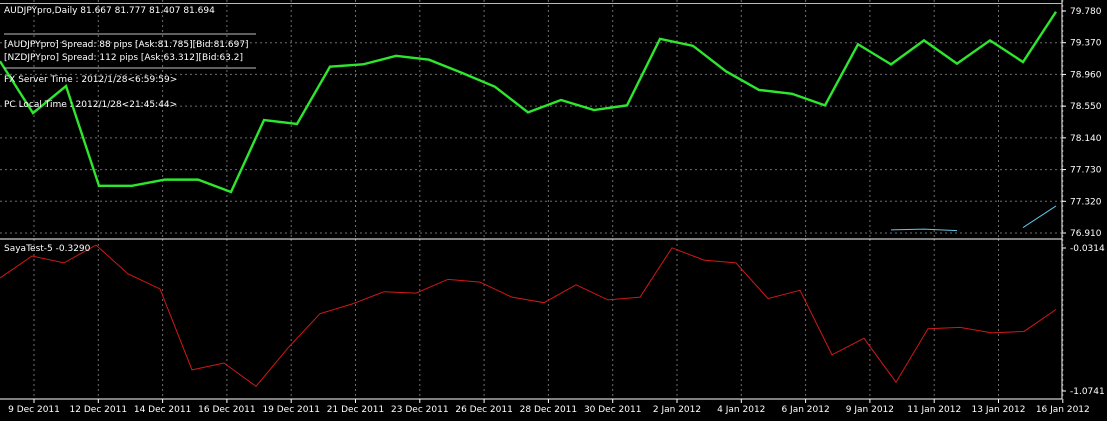 Image resolution: width=1107 pixels, height=421 pixels. What do you see at coordinates (1087, 392) in the screenshot?
I see `indicator-tick-label: -1.0741` at bounding box center [1087, 392].